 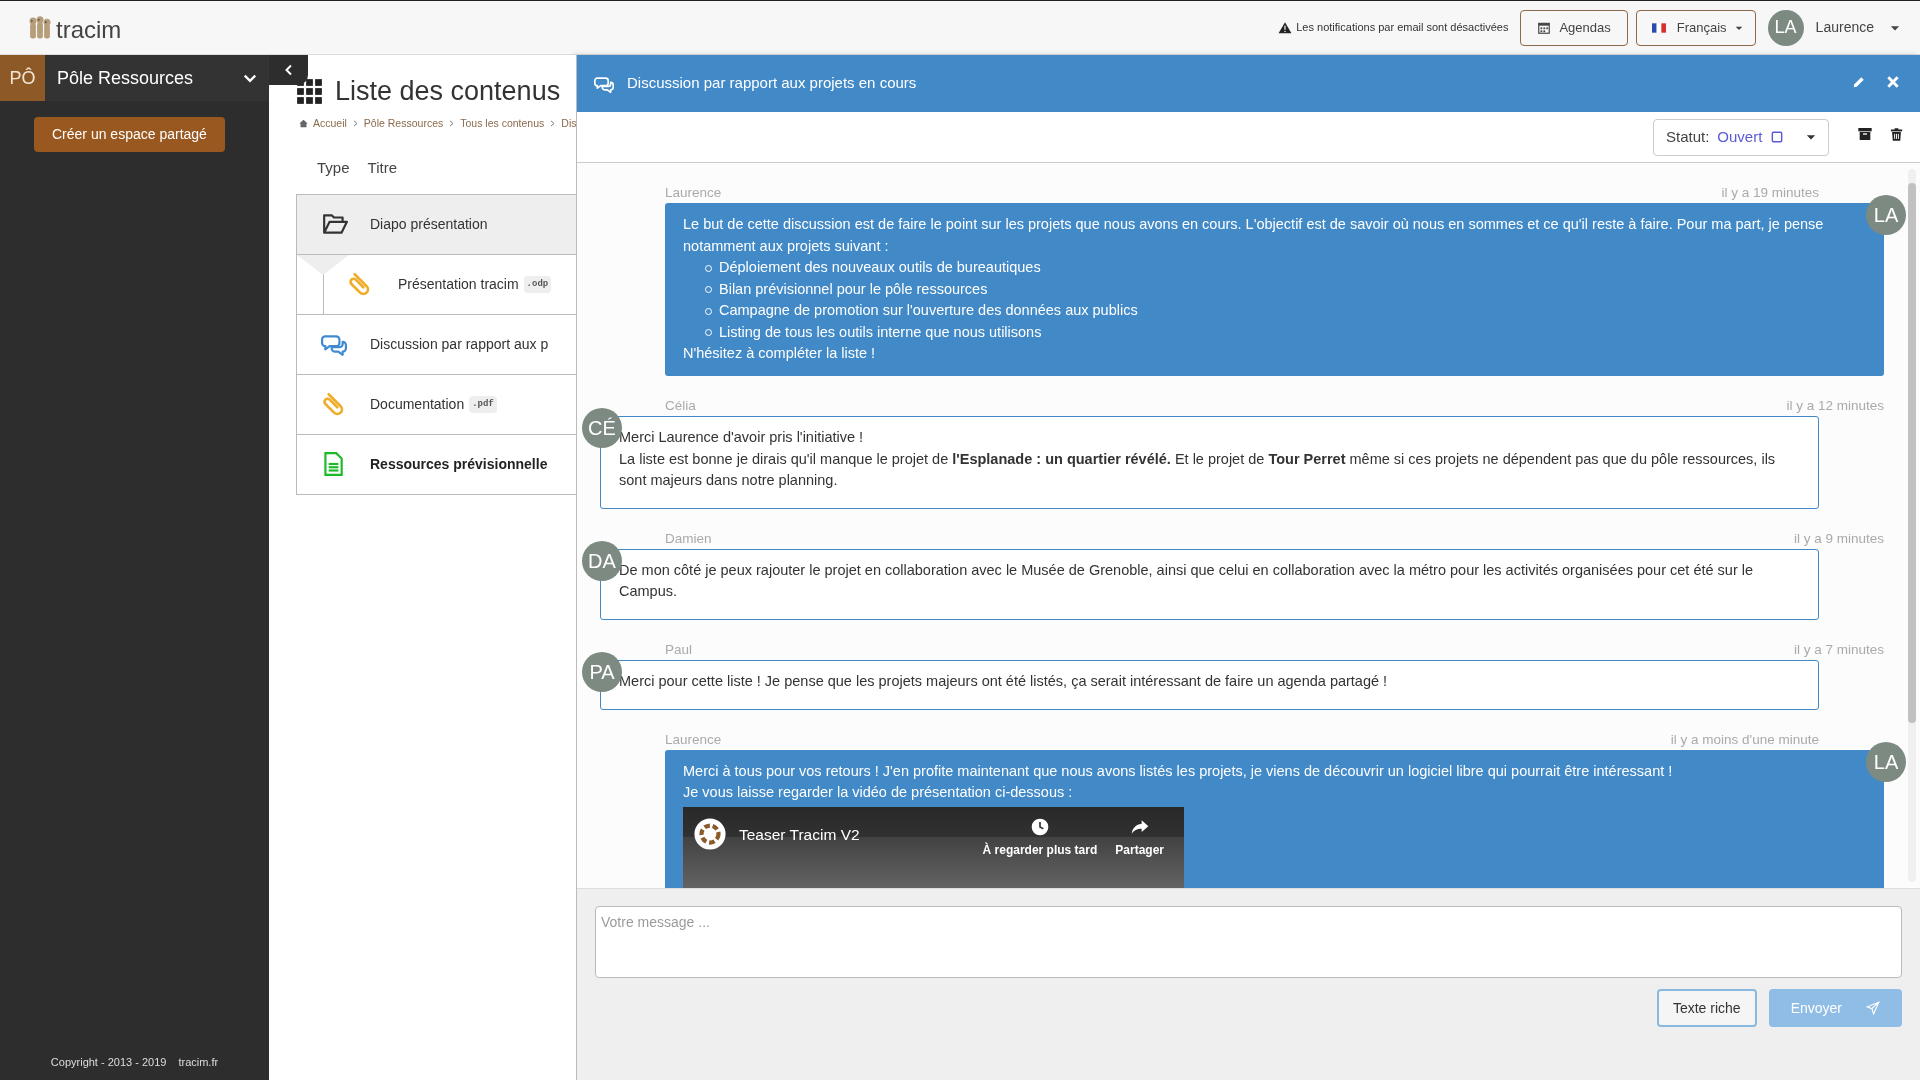 I want to click on email-notice: Les notifications par email sont désactivées, so click(x=1402, y=28).